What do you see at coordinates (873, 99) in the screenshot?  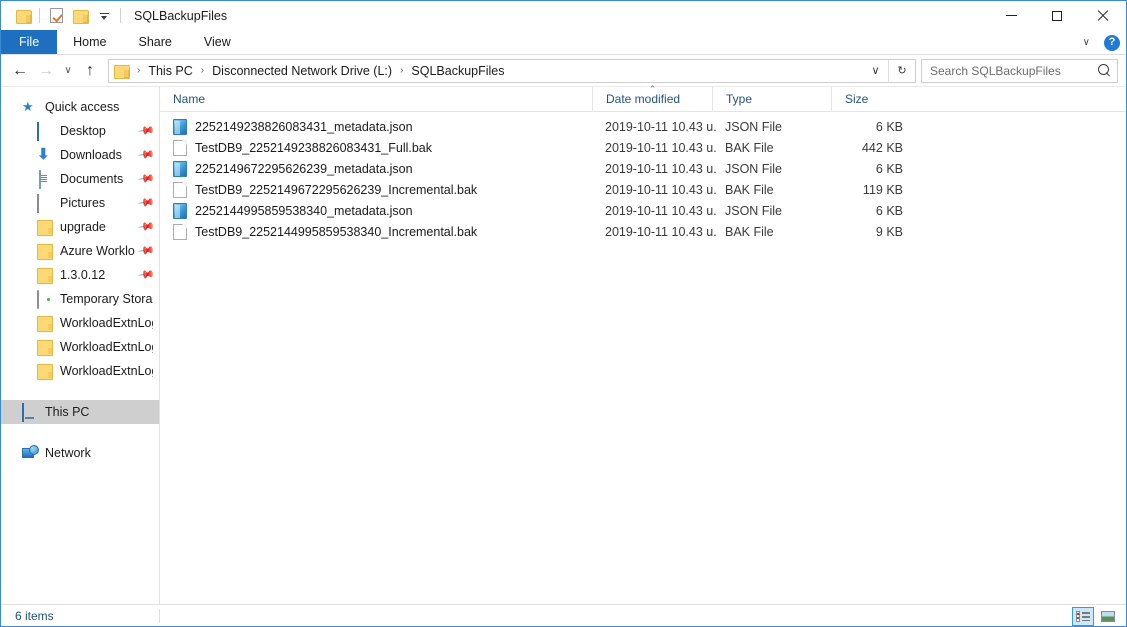 I see `column-header-size: Size` at bounding box center [873, 99].